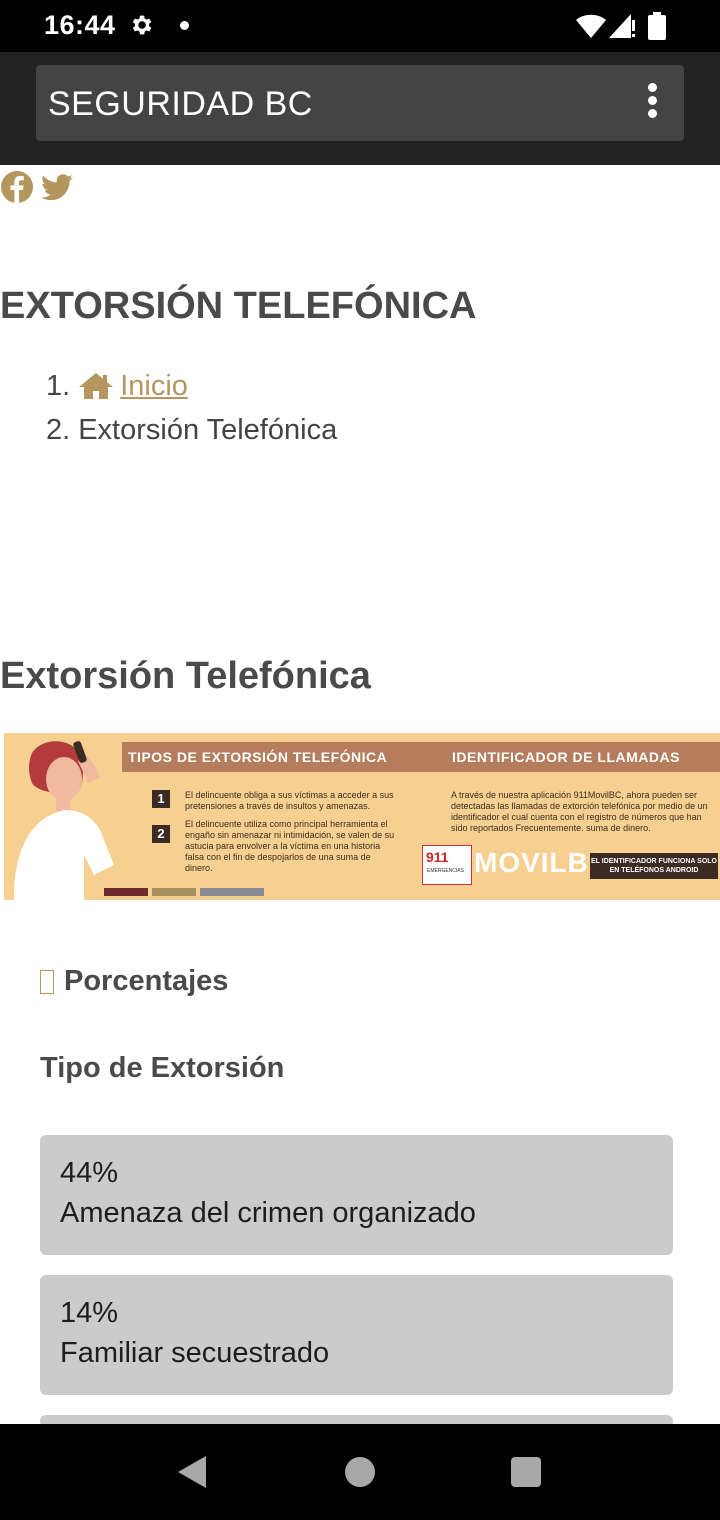  Describe the element at coordinates (591, 26) in the screenshot. I see `wifi-icon` at that location.